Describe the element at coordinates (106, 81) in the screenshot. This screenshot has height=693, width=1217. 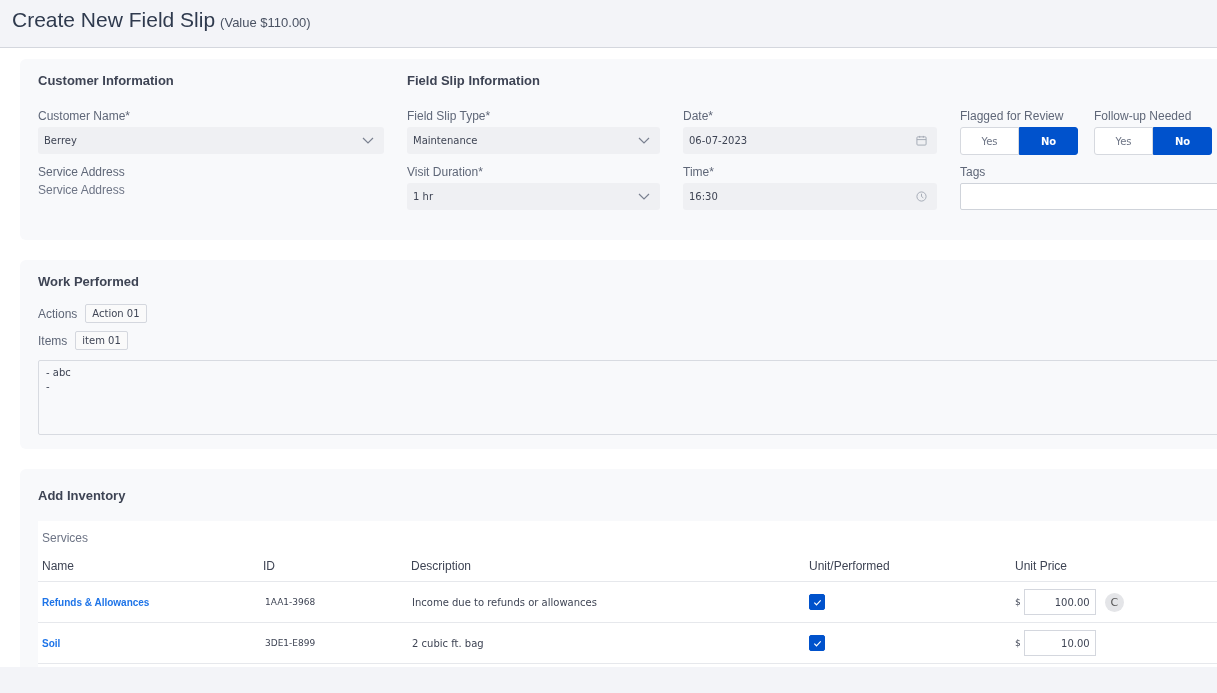
I see `section-heading: Customer Information` at that location.